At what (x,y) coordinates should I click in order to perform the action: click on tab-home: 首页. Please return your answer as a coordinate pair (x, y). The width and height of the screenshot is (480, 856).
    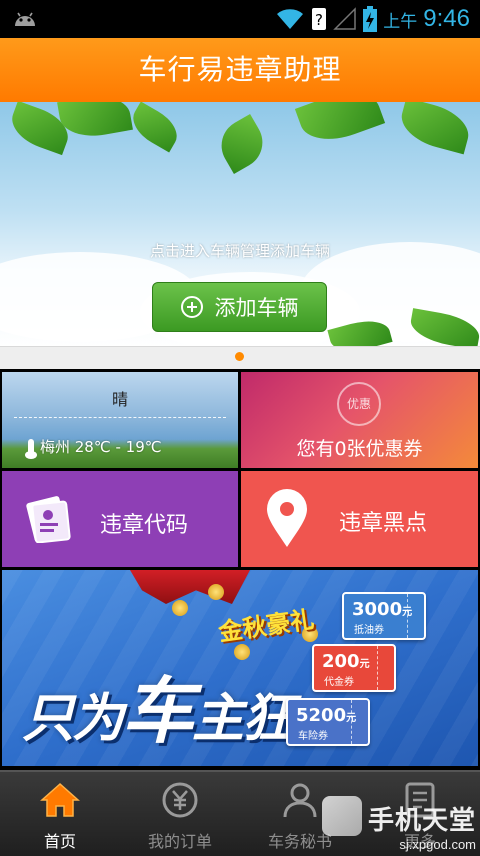
    Looking at the image, I should click on (60, 814).